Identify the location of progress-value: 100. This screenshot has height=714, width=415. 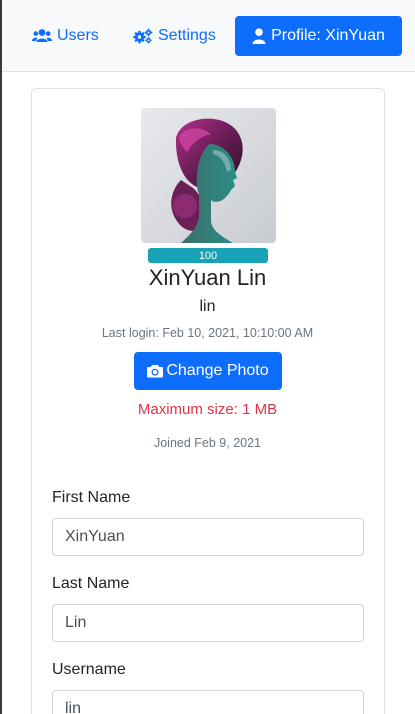
(208, 255).